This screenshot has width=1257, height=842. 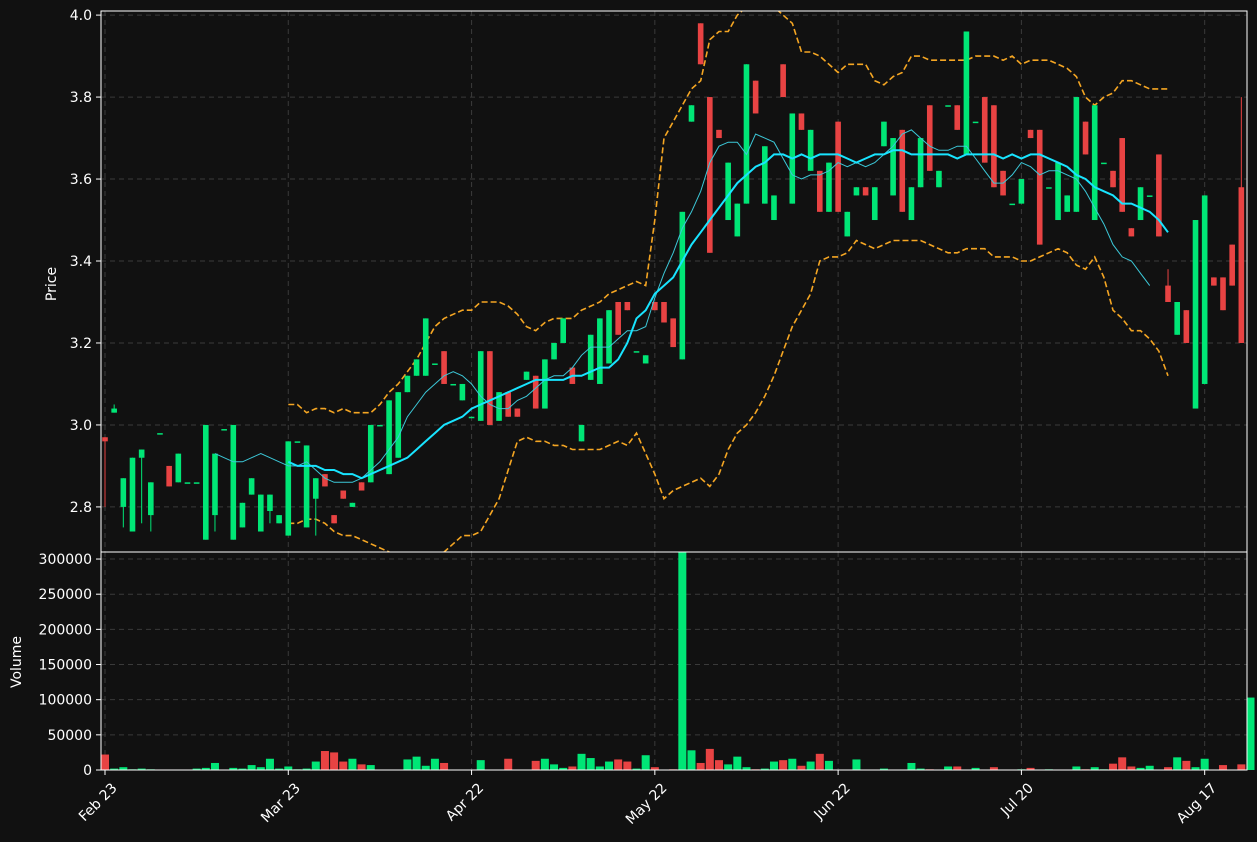 What do you see at coordinates (87, 771) in the screenshot?
I see `volume-tick-label: 0` at bounding box center [87, 771].